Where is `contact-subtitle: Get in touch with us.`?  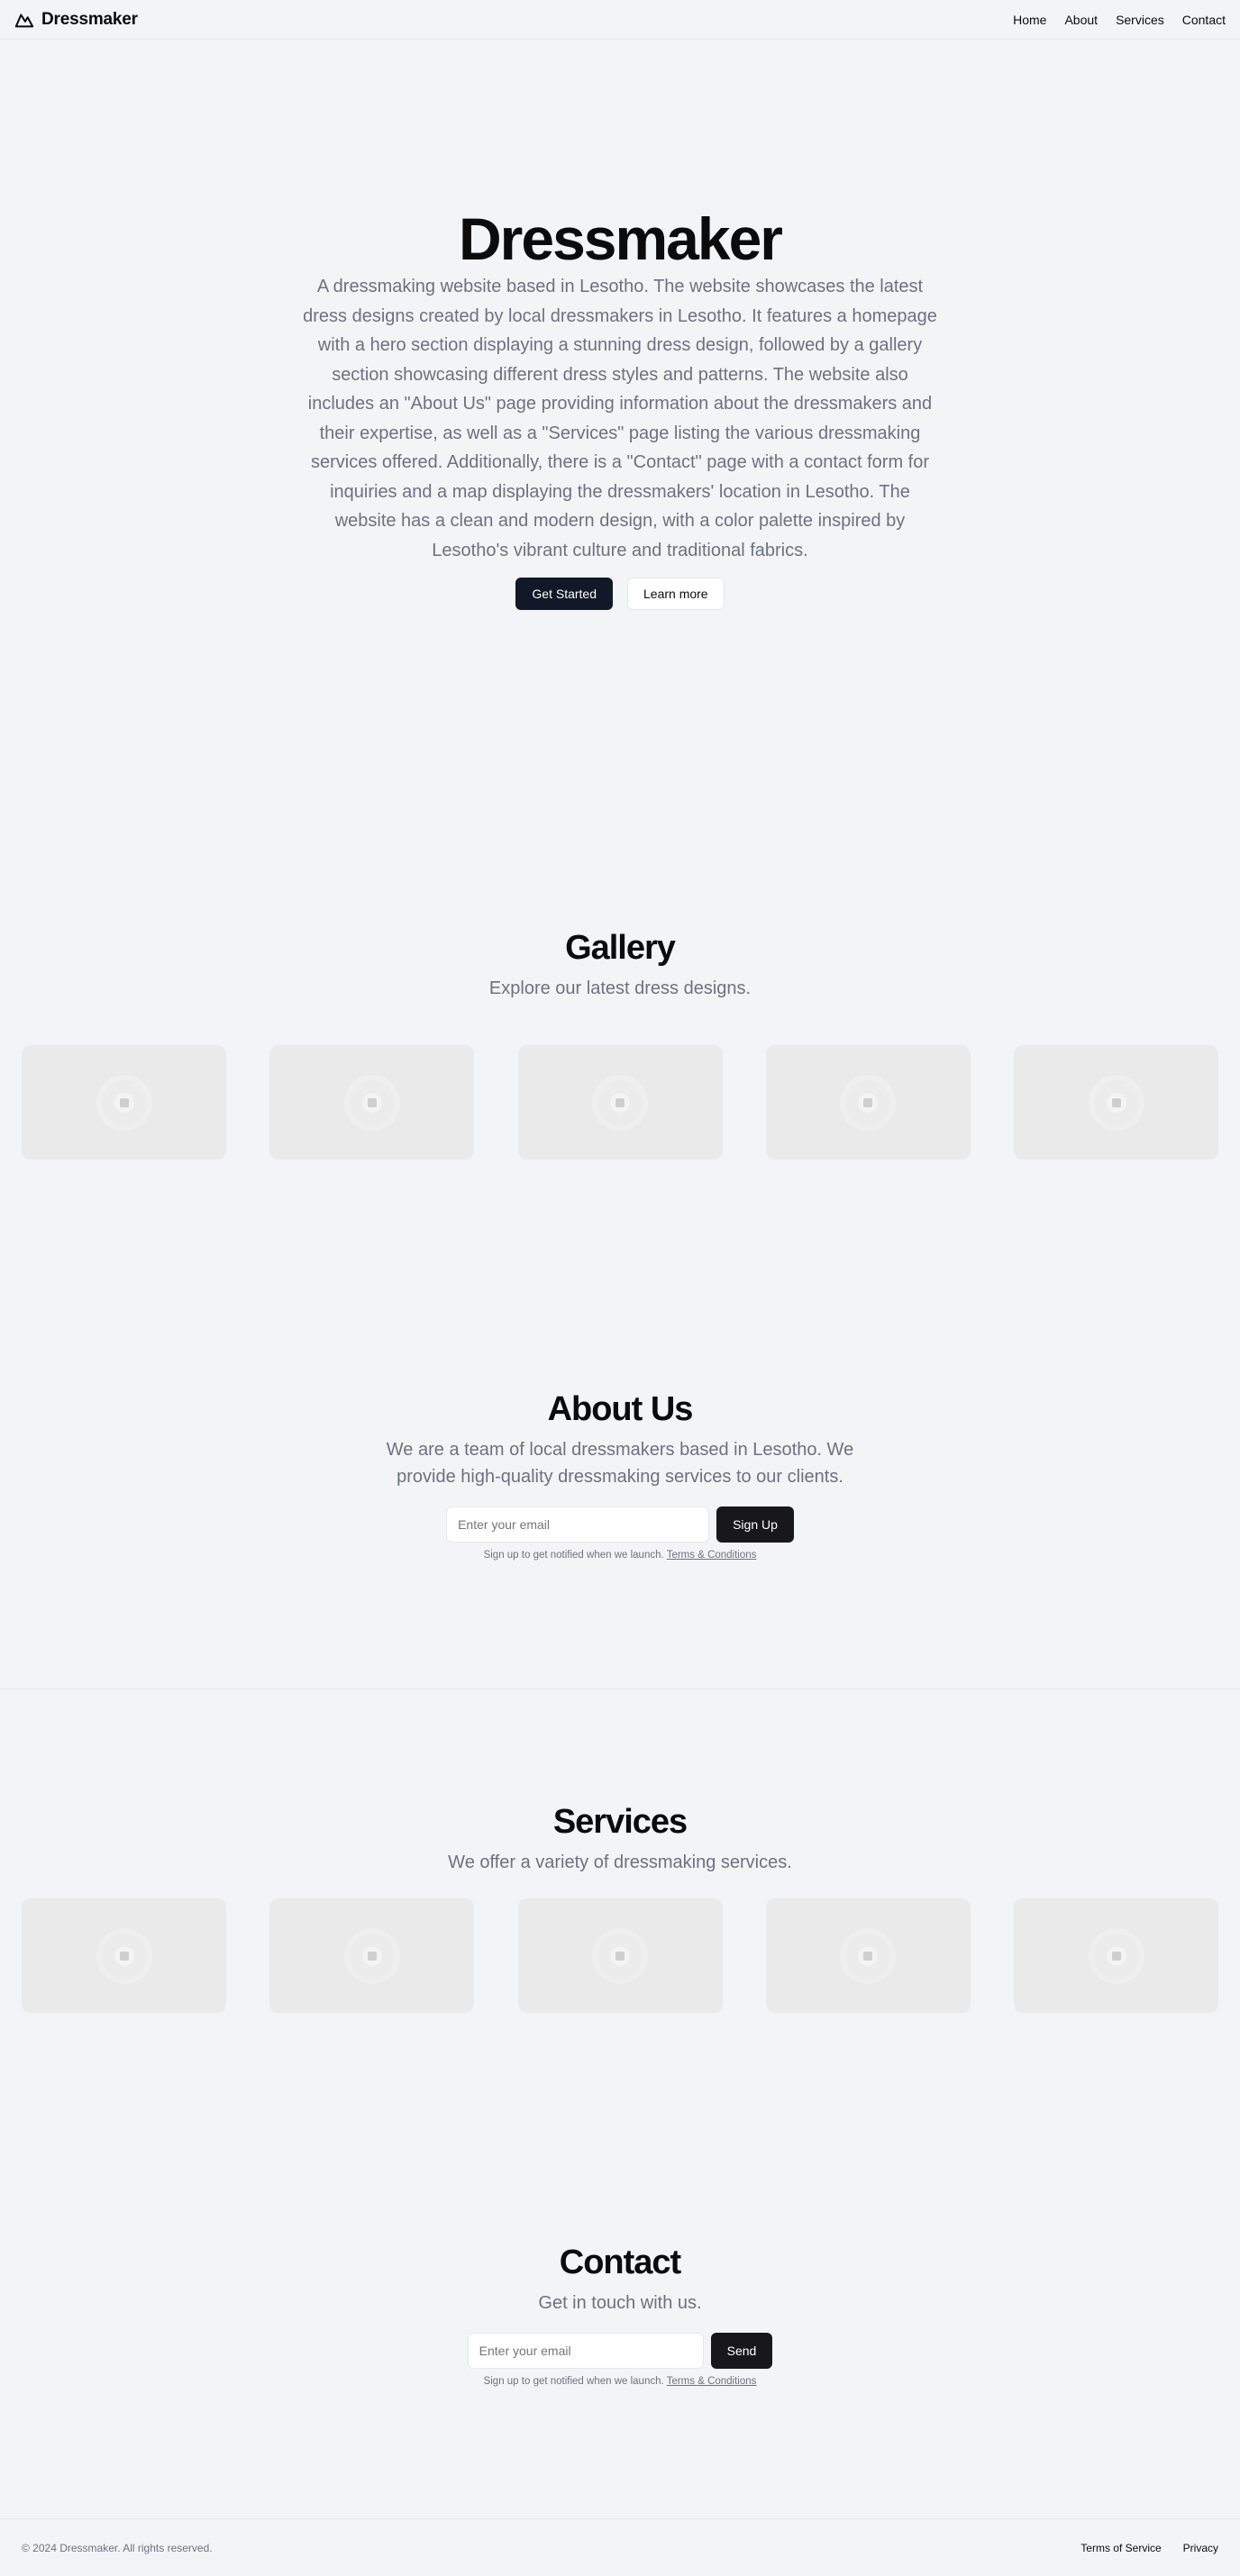
contact-subtitle: Get in touch with us. is located at coordinates (620, 2303).